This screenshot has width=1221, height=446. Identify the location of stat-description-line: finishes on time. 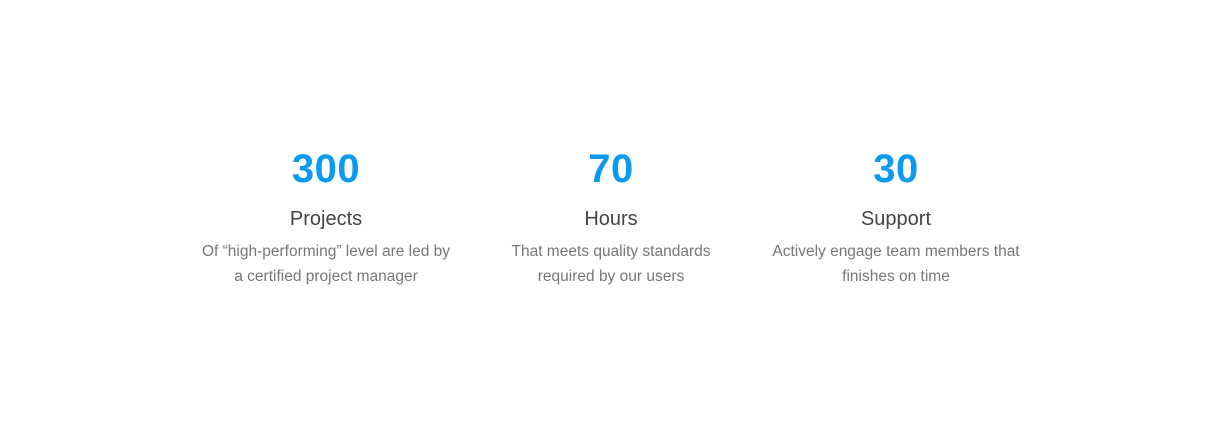
(896, 276).